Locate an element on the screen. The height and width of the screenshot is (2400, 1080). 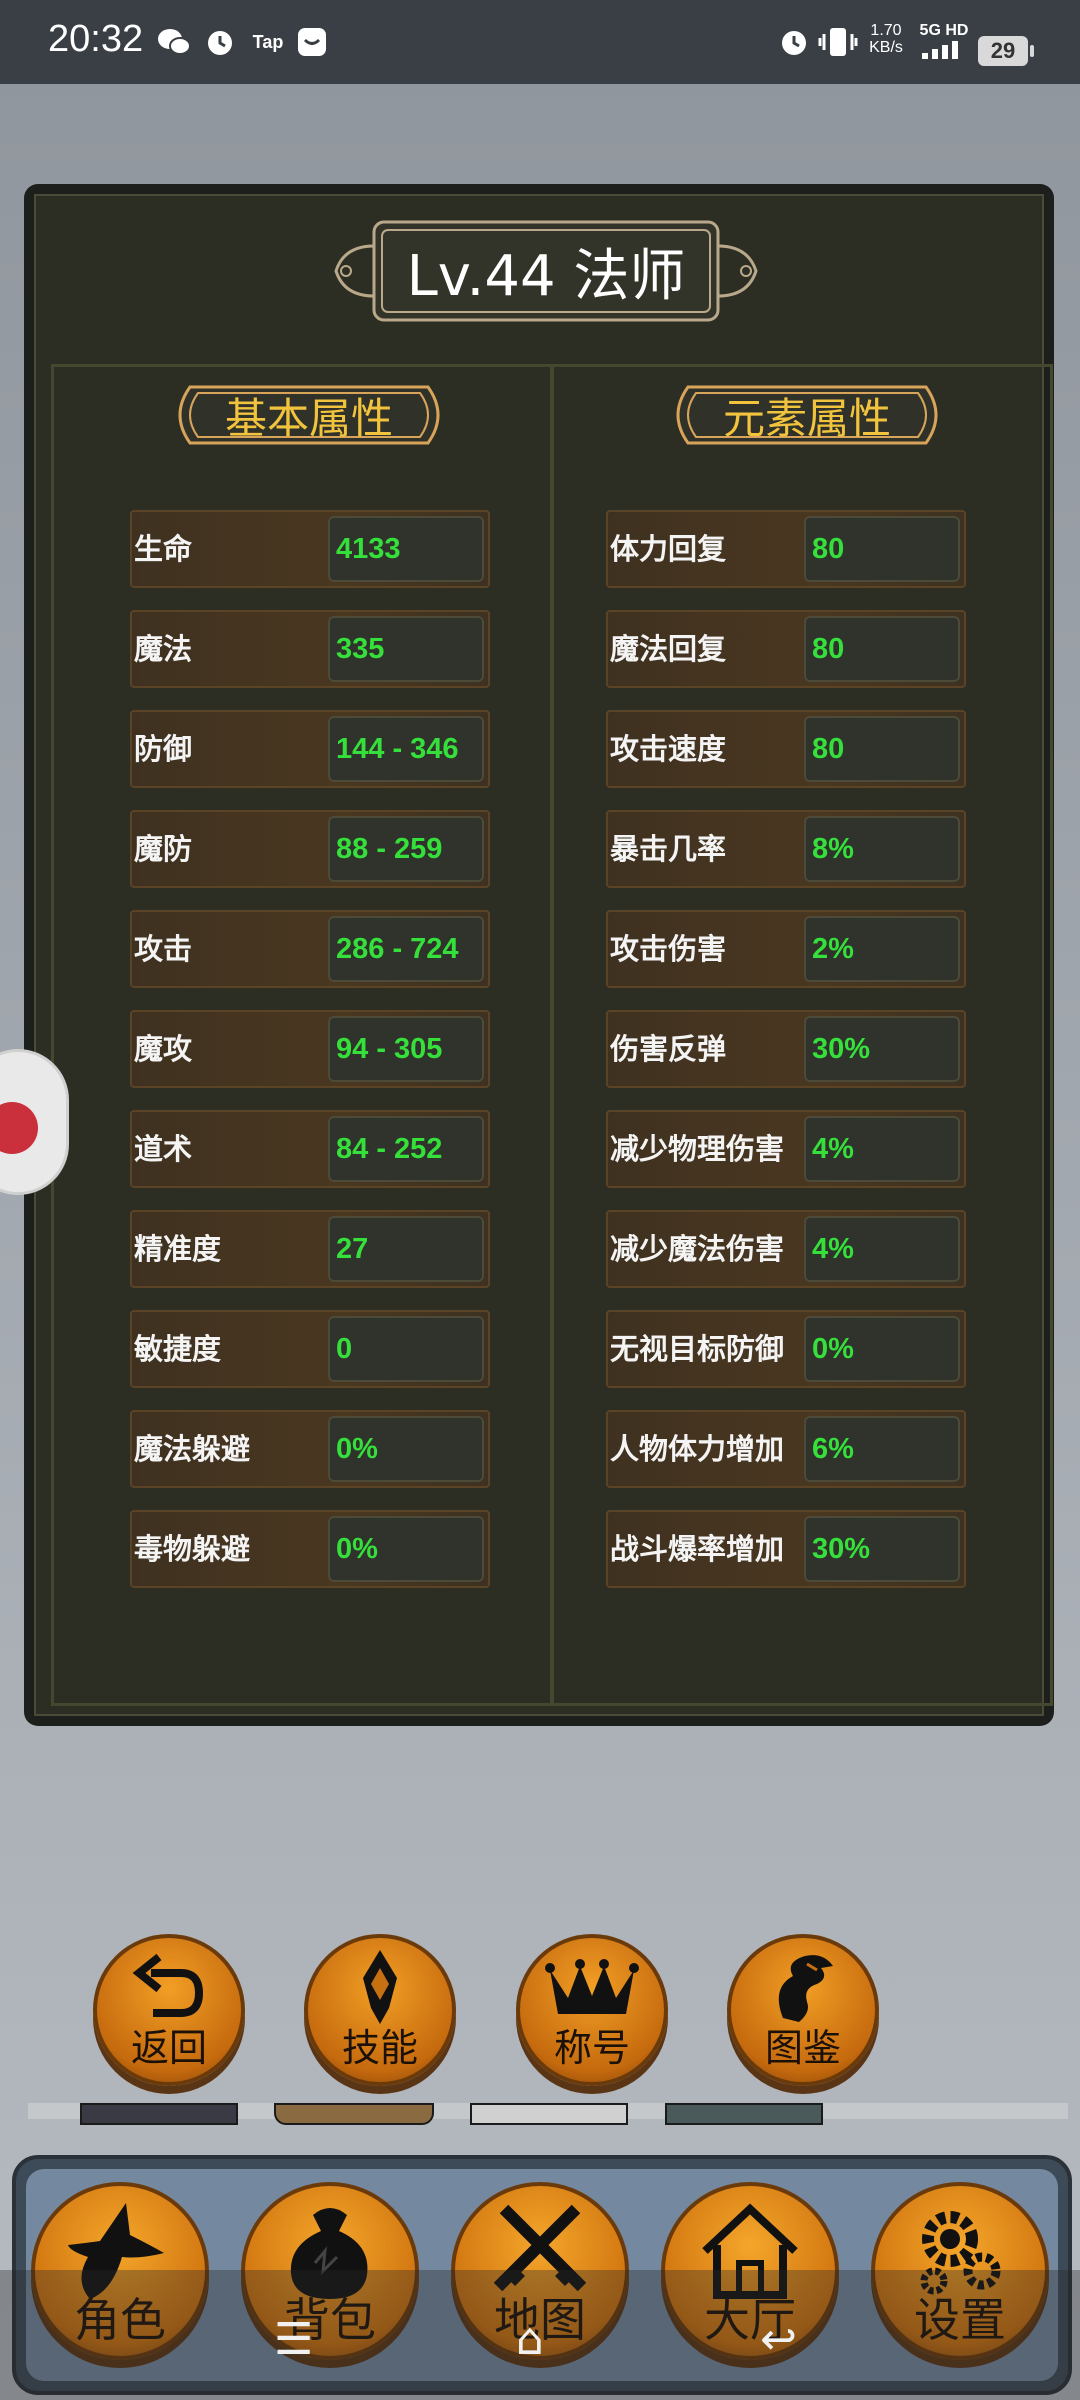
stat-label: 减少魔法伤害 is located at coordinates (697, 1249).